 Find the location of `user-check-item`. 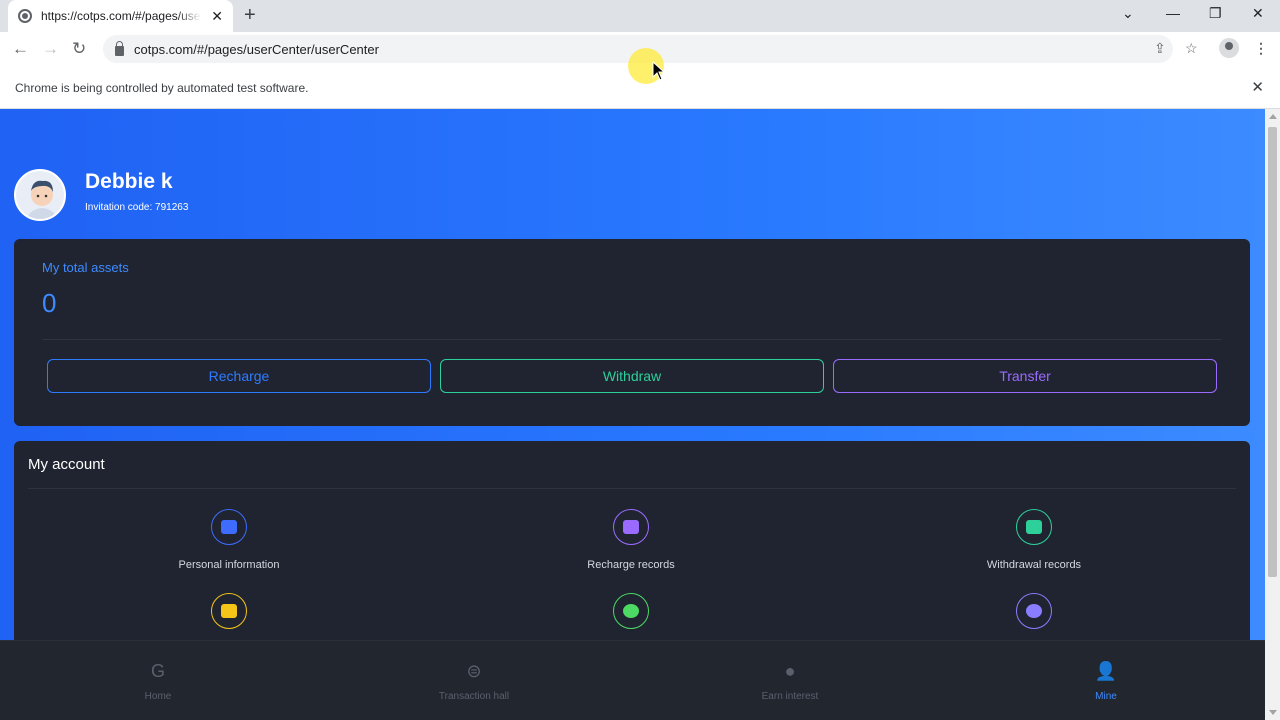

user-check-item is located at coordinates (631, 611).